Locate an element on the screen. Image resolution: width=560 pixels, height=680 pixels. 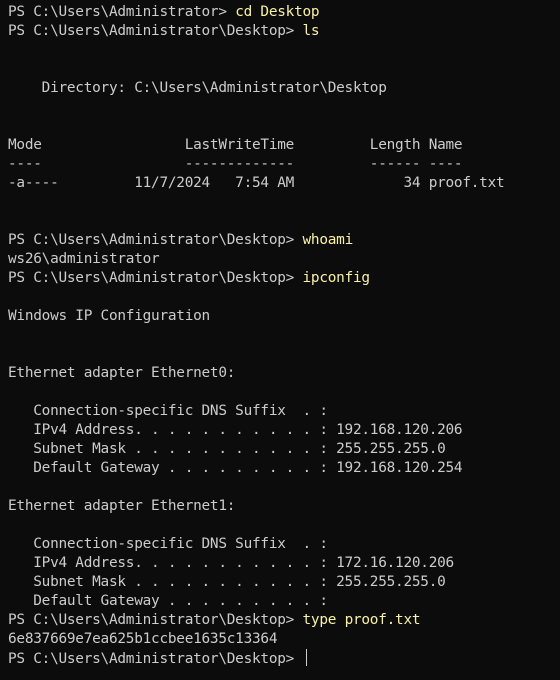
prompt-line: PS C:\Users\Administrator> cd Desktop is located at coordinates (284, 12).